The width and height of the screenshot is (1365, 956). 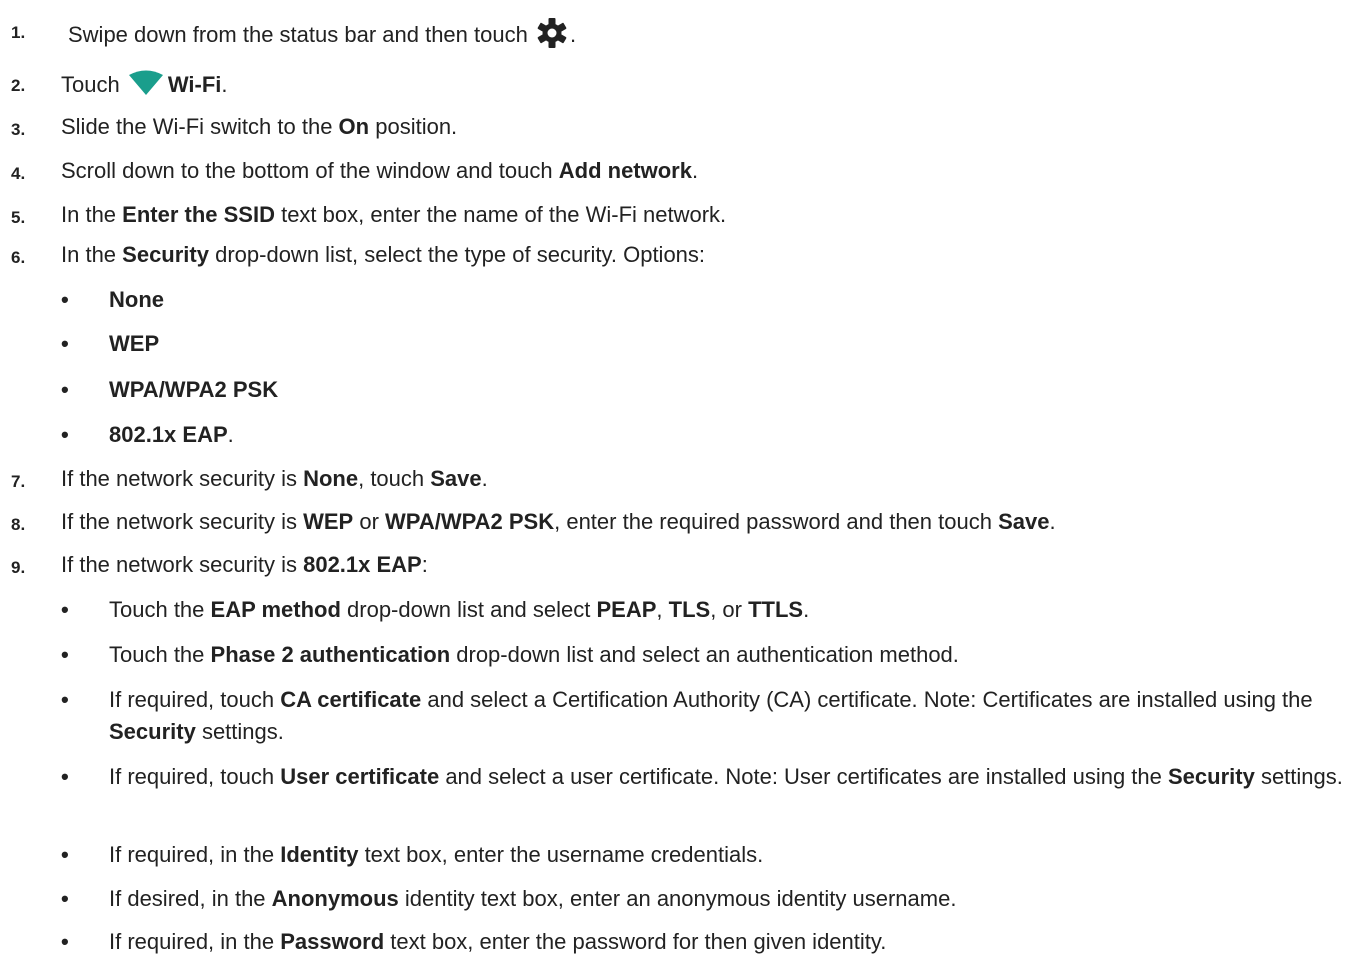 I want to click on ssid-label: Enter the SSID, so click(x=198, y=214).